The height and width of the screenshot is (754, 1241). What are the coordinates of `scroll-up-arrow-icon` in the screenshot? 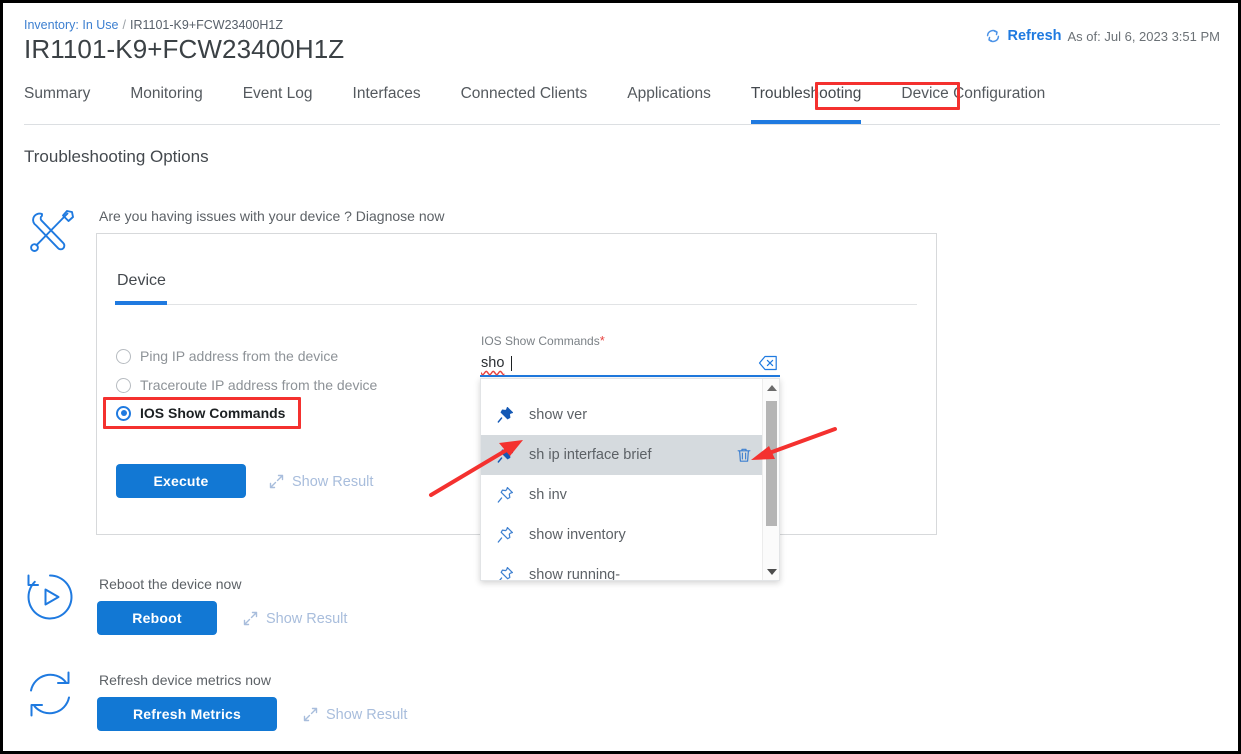 It's located at (771, 387).